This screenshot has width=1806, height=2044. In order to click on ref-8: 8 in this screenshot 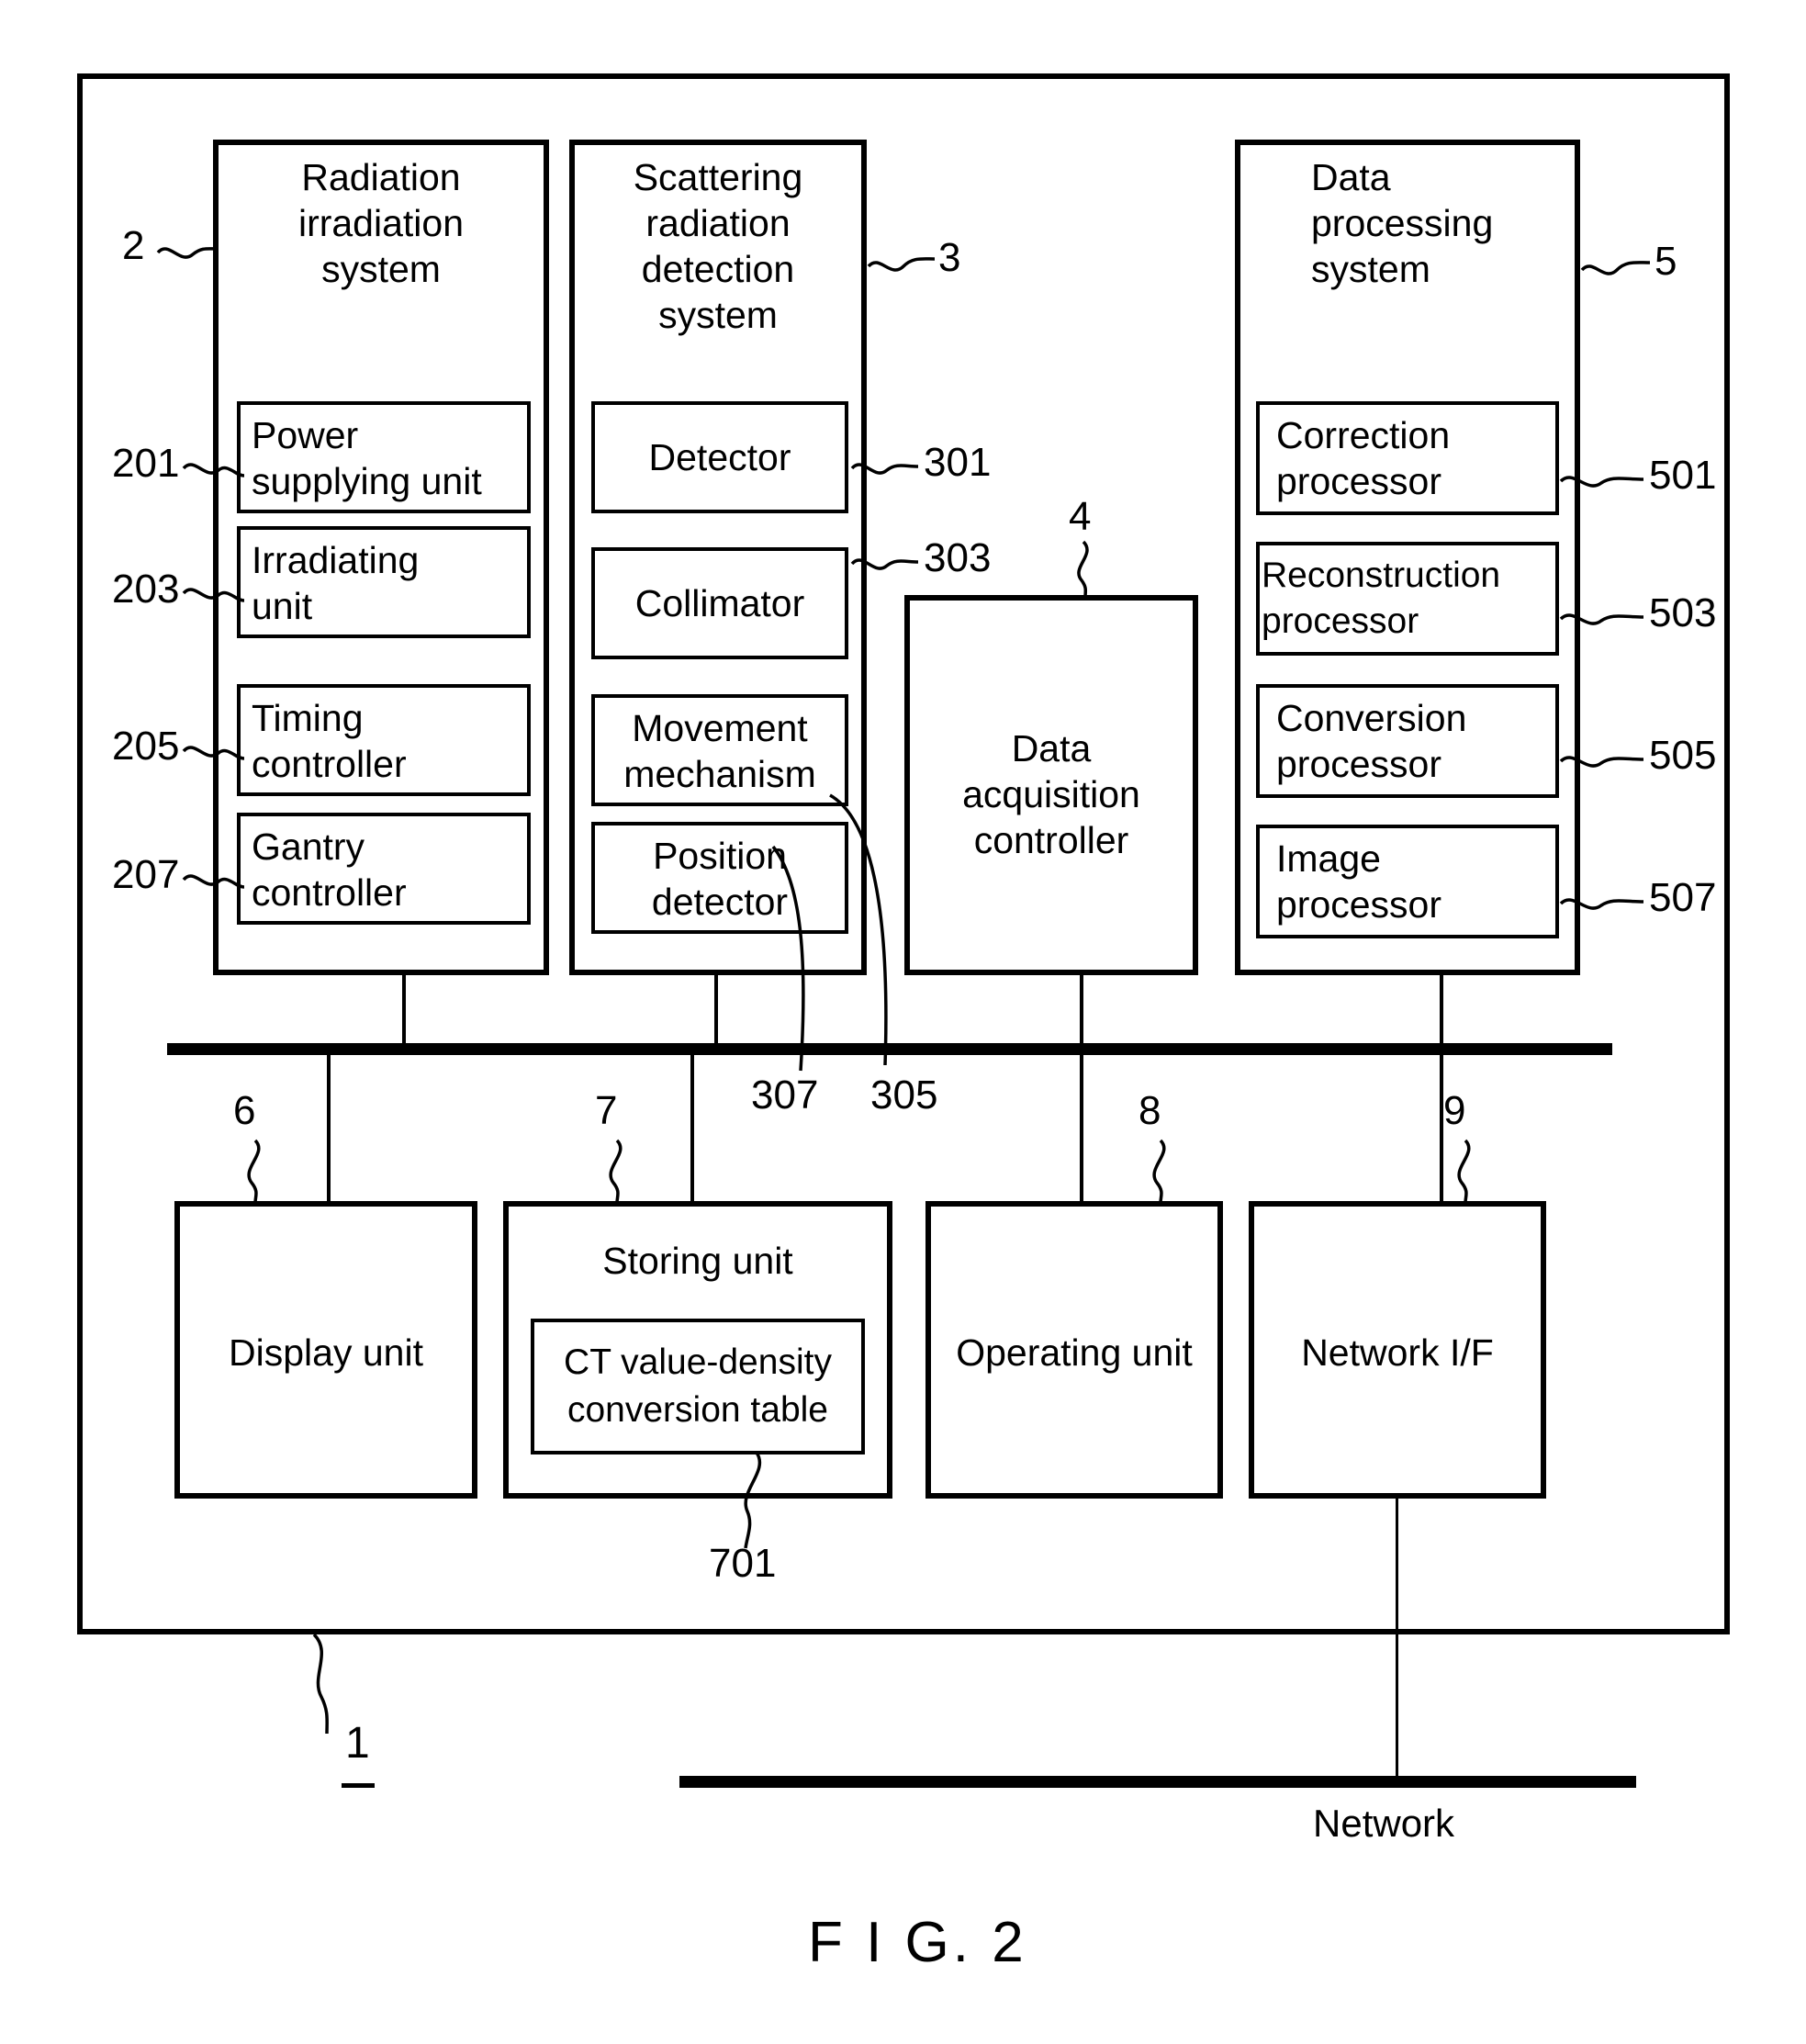, I will do `click(1150, 1110)`.